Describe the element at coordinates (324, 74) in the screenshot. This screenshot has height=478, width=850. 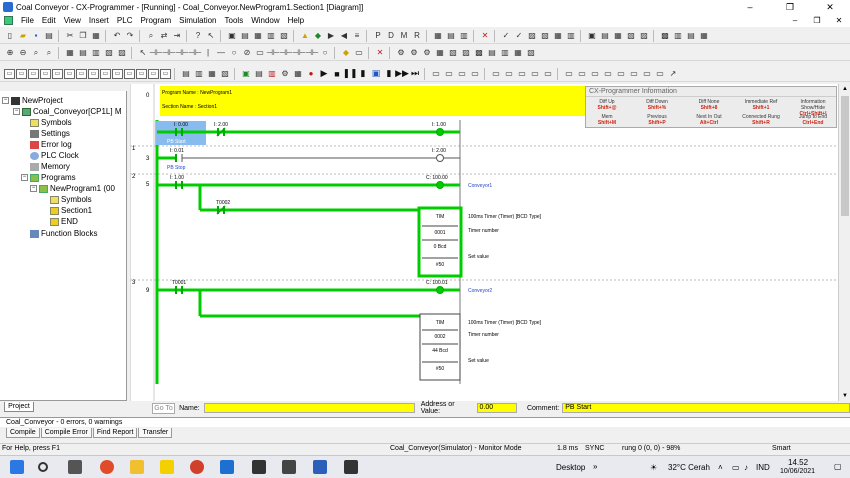
I see `run-play-icon: ▶` at that location.